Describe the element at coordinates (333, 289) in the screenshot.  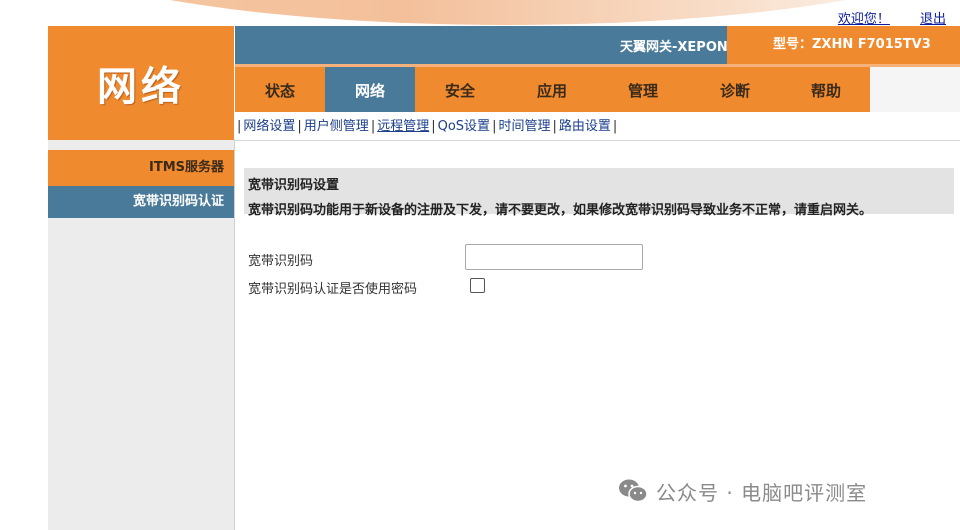
I see `use-password-label: 宽带识别码认证是否使用密码` at that location.